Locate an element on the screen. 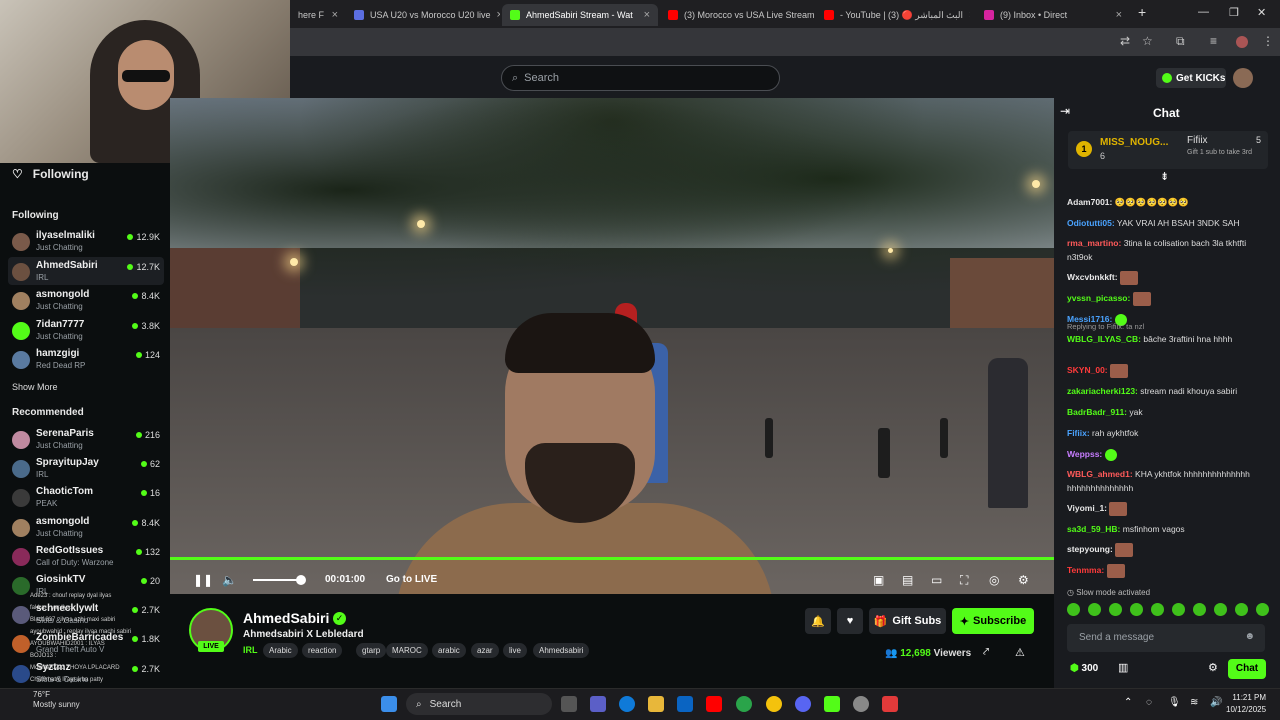  new-tab-button: + is located at coordinates (1142, 12).